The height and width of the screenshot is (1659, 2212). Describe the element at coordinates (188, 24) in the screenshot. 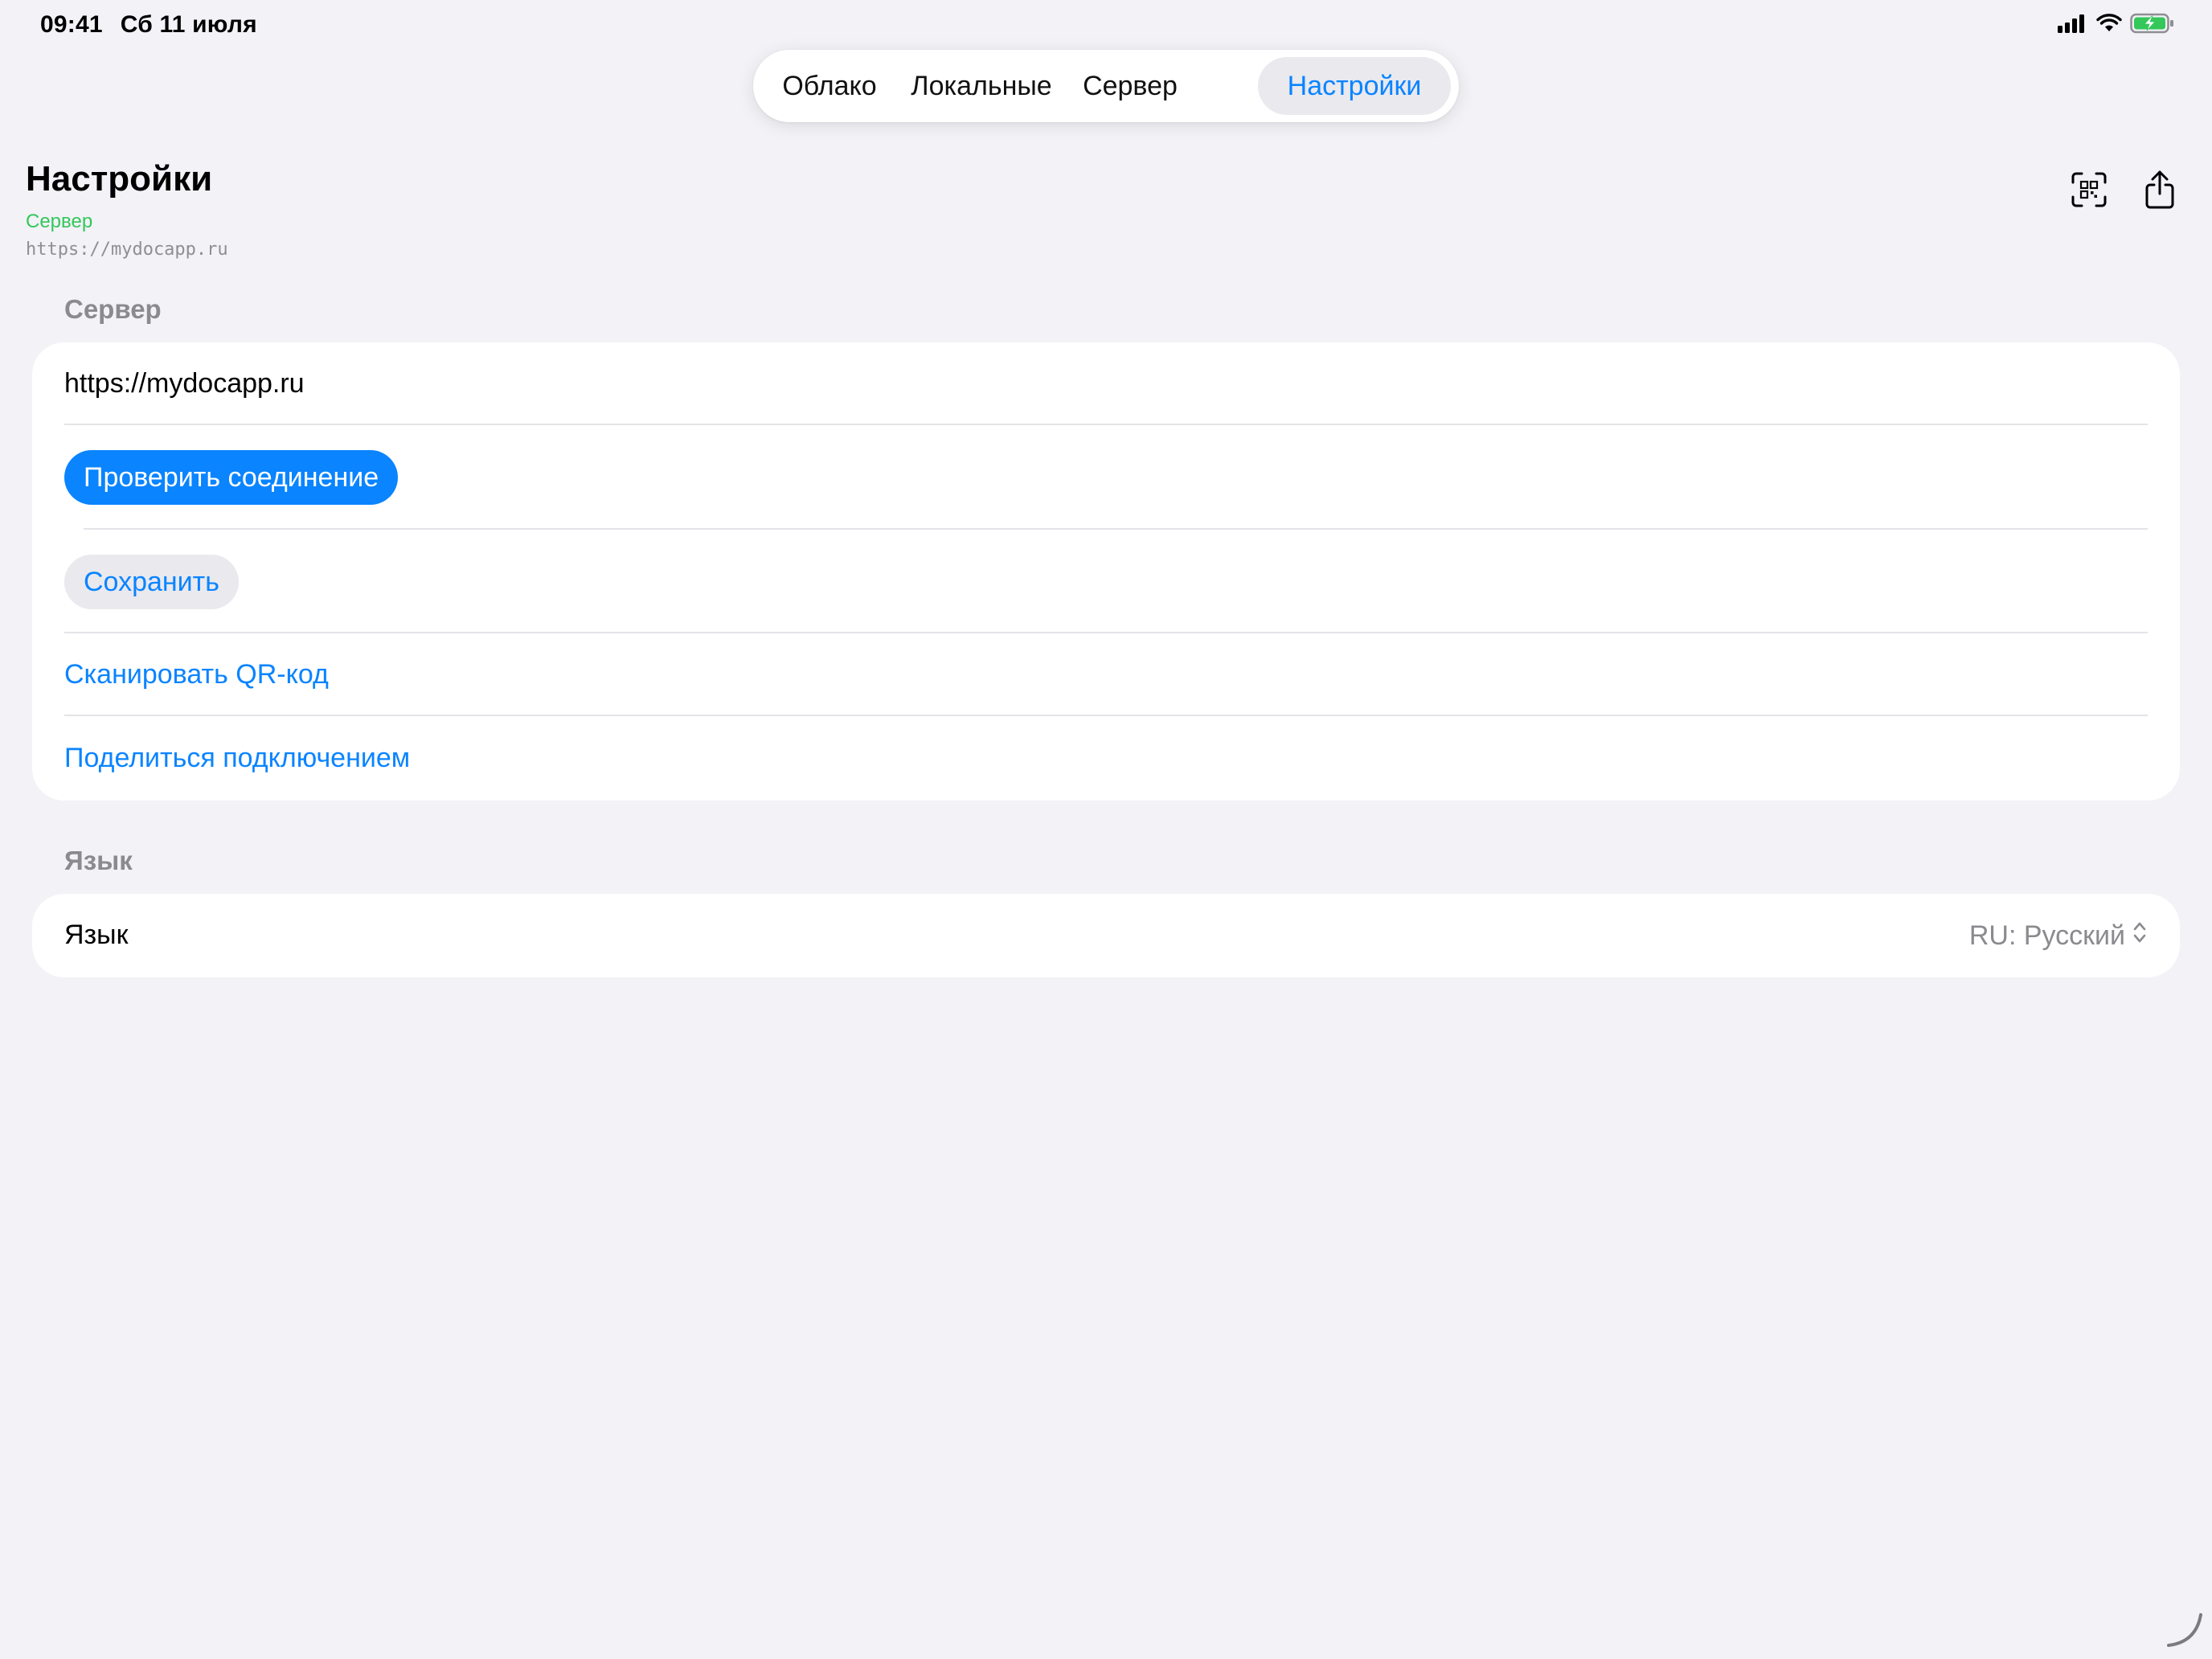

I see `status-date: Сб 11 июля` at that location.